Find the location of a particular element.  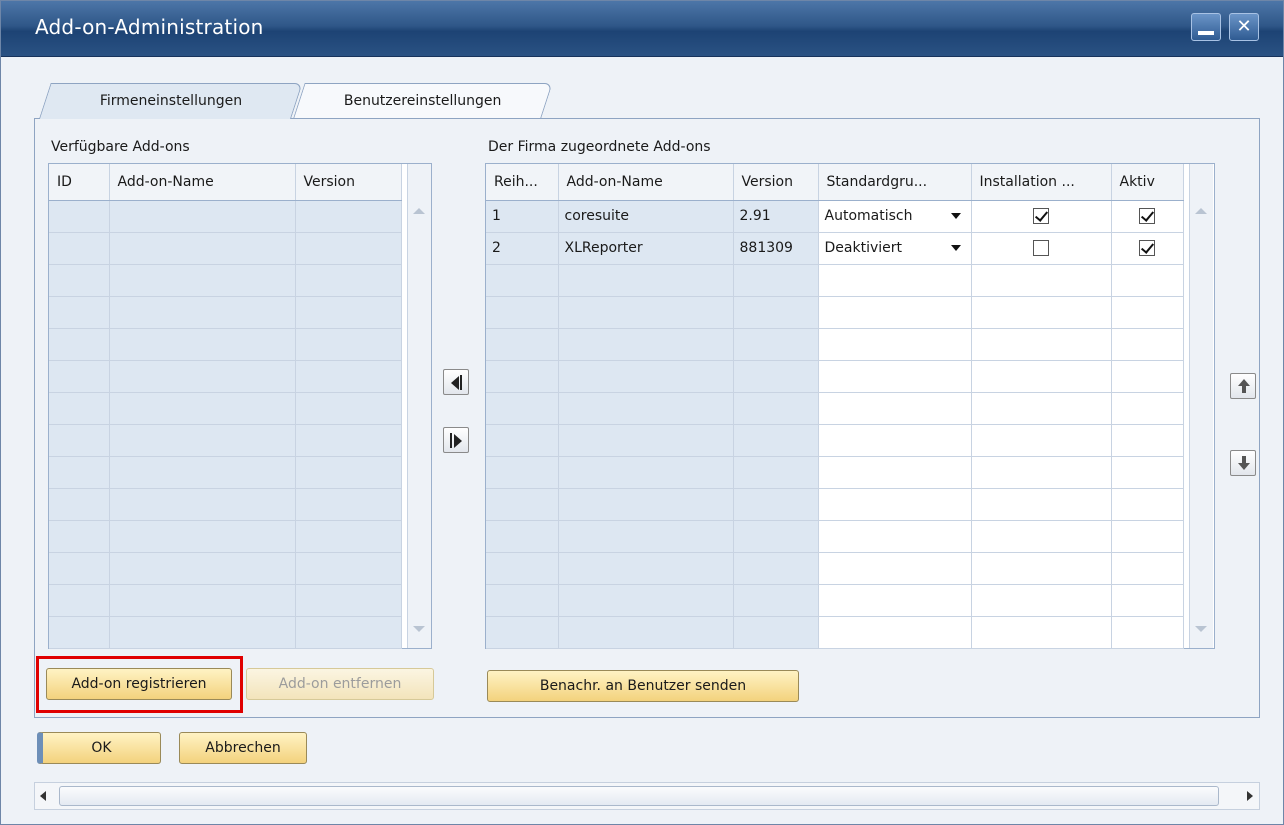

addon-name-cell: XLReporter is located at coordinates (646, 248).